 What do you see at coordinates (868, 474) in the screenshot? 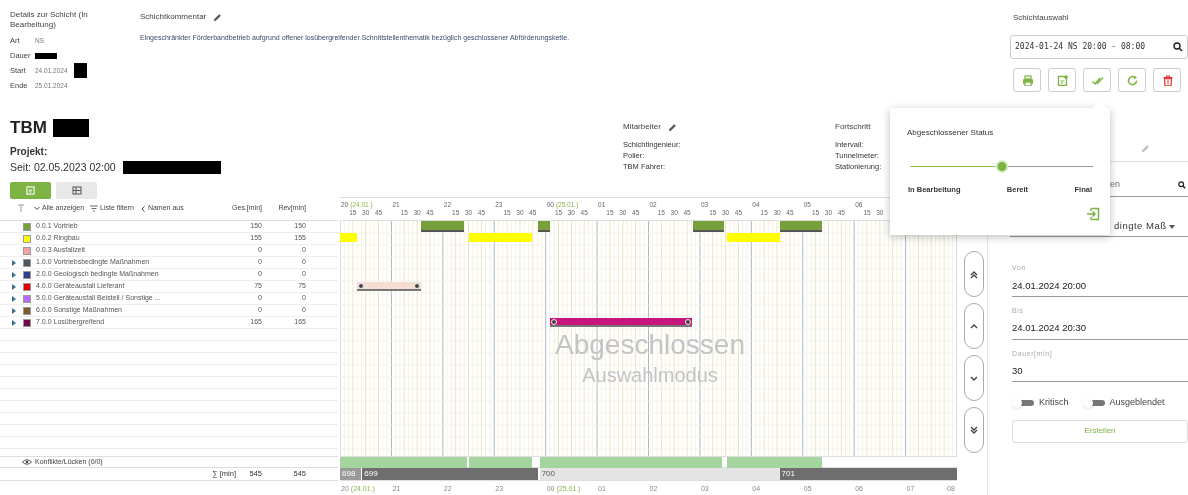
I see `shift-segment: 701` at bounding box center [868, 474].